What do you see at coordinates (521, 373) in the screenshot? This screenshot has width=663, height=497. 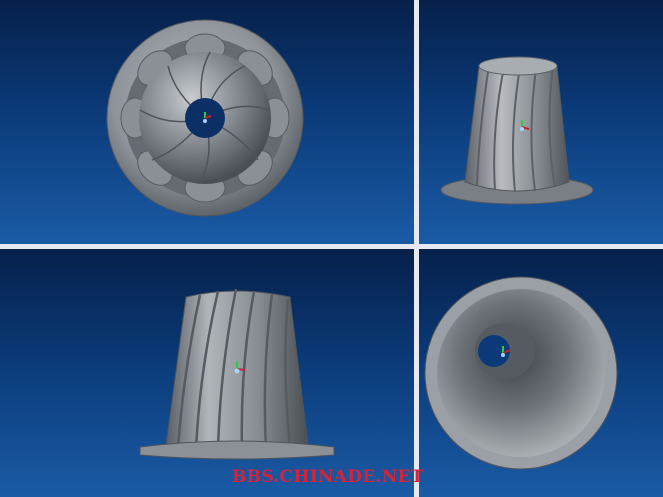 I see `bottom-view-model` at bounding box center [521, 373].